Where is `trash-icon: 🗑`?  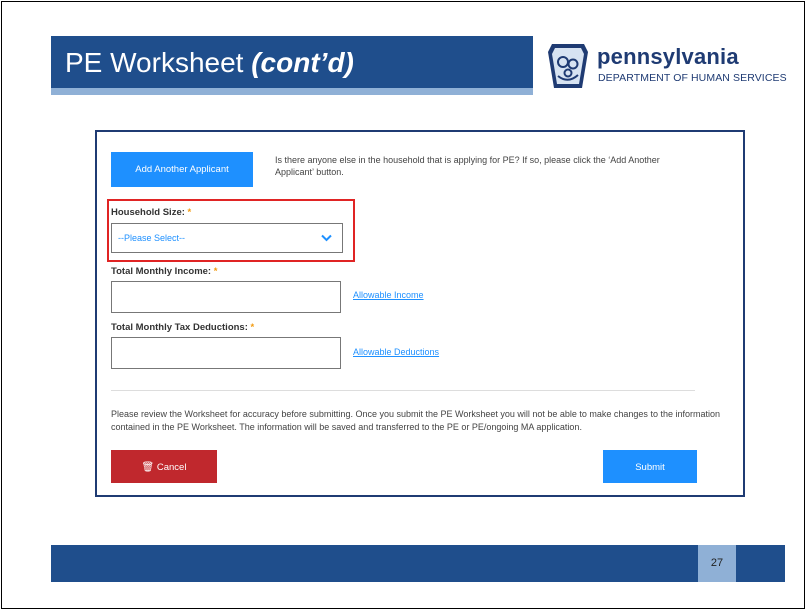 trash-icon: 🗑 is located at coordinates (148, 467).